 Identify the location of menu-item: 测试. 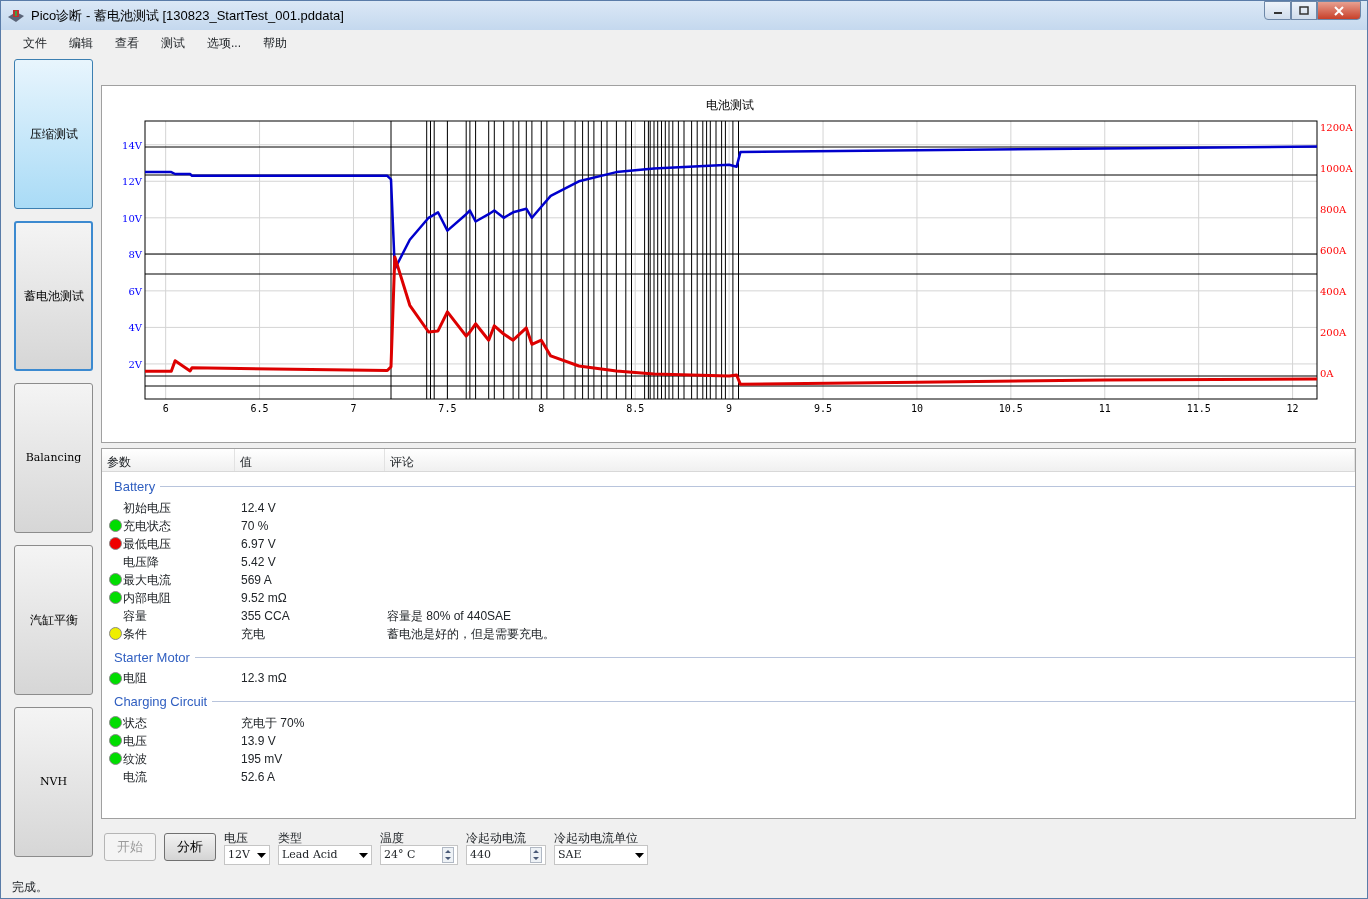
(173, 43).